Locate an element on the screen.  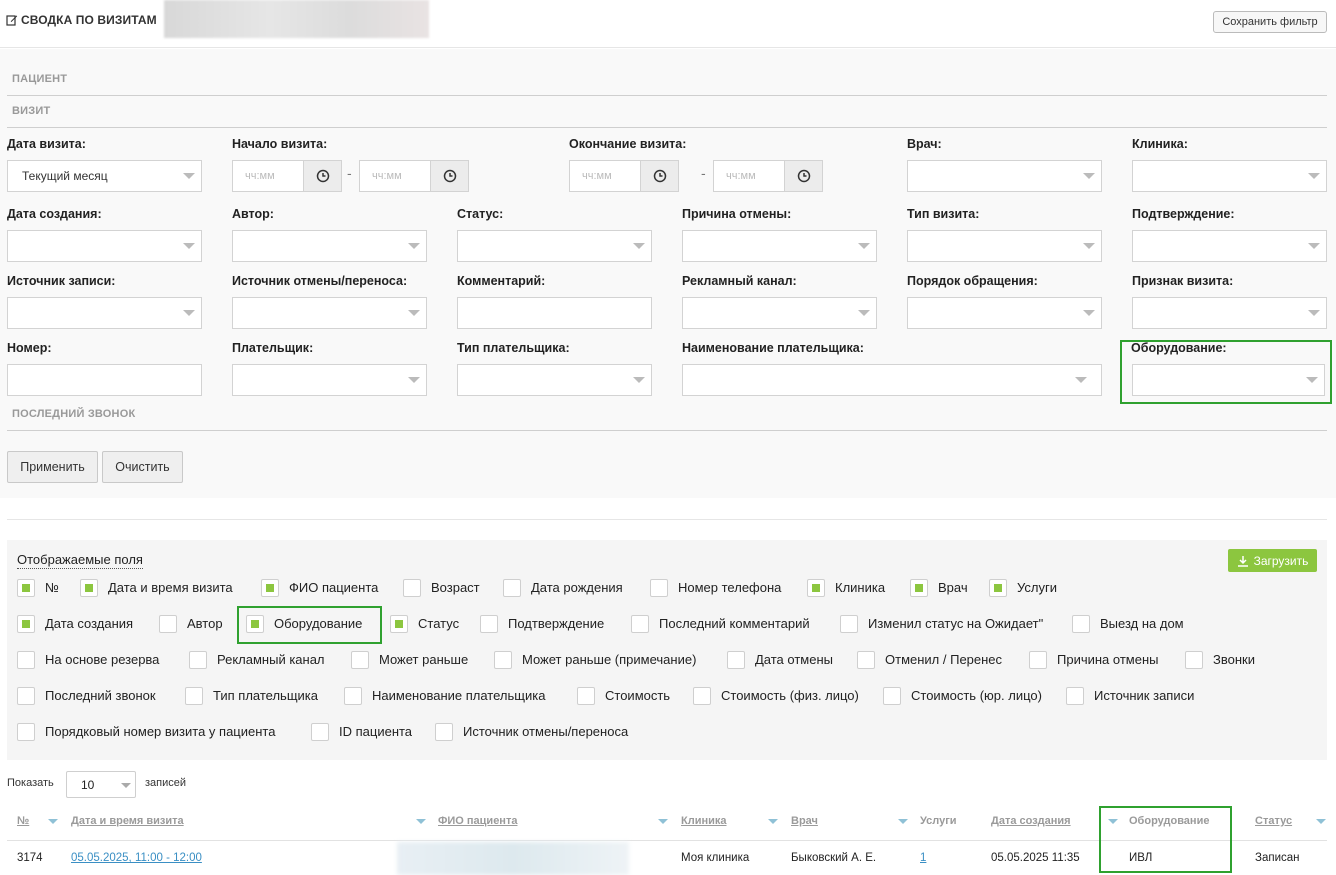
clear-button: Очистить is located at coordinates (142, 467).